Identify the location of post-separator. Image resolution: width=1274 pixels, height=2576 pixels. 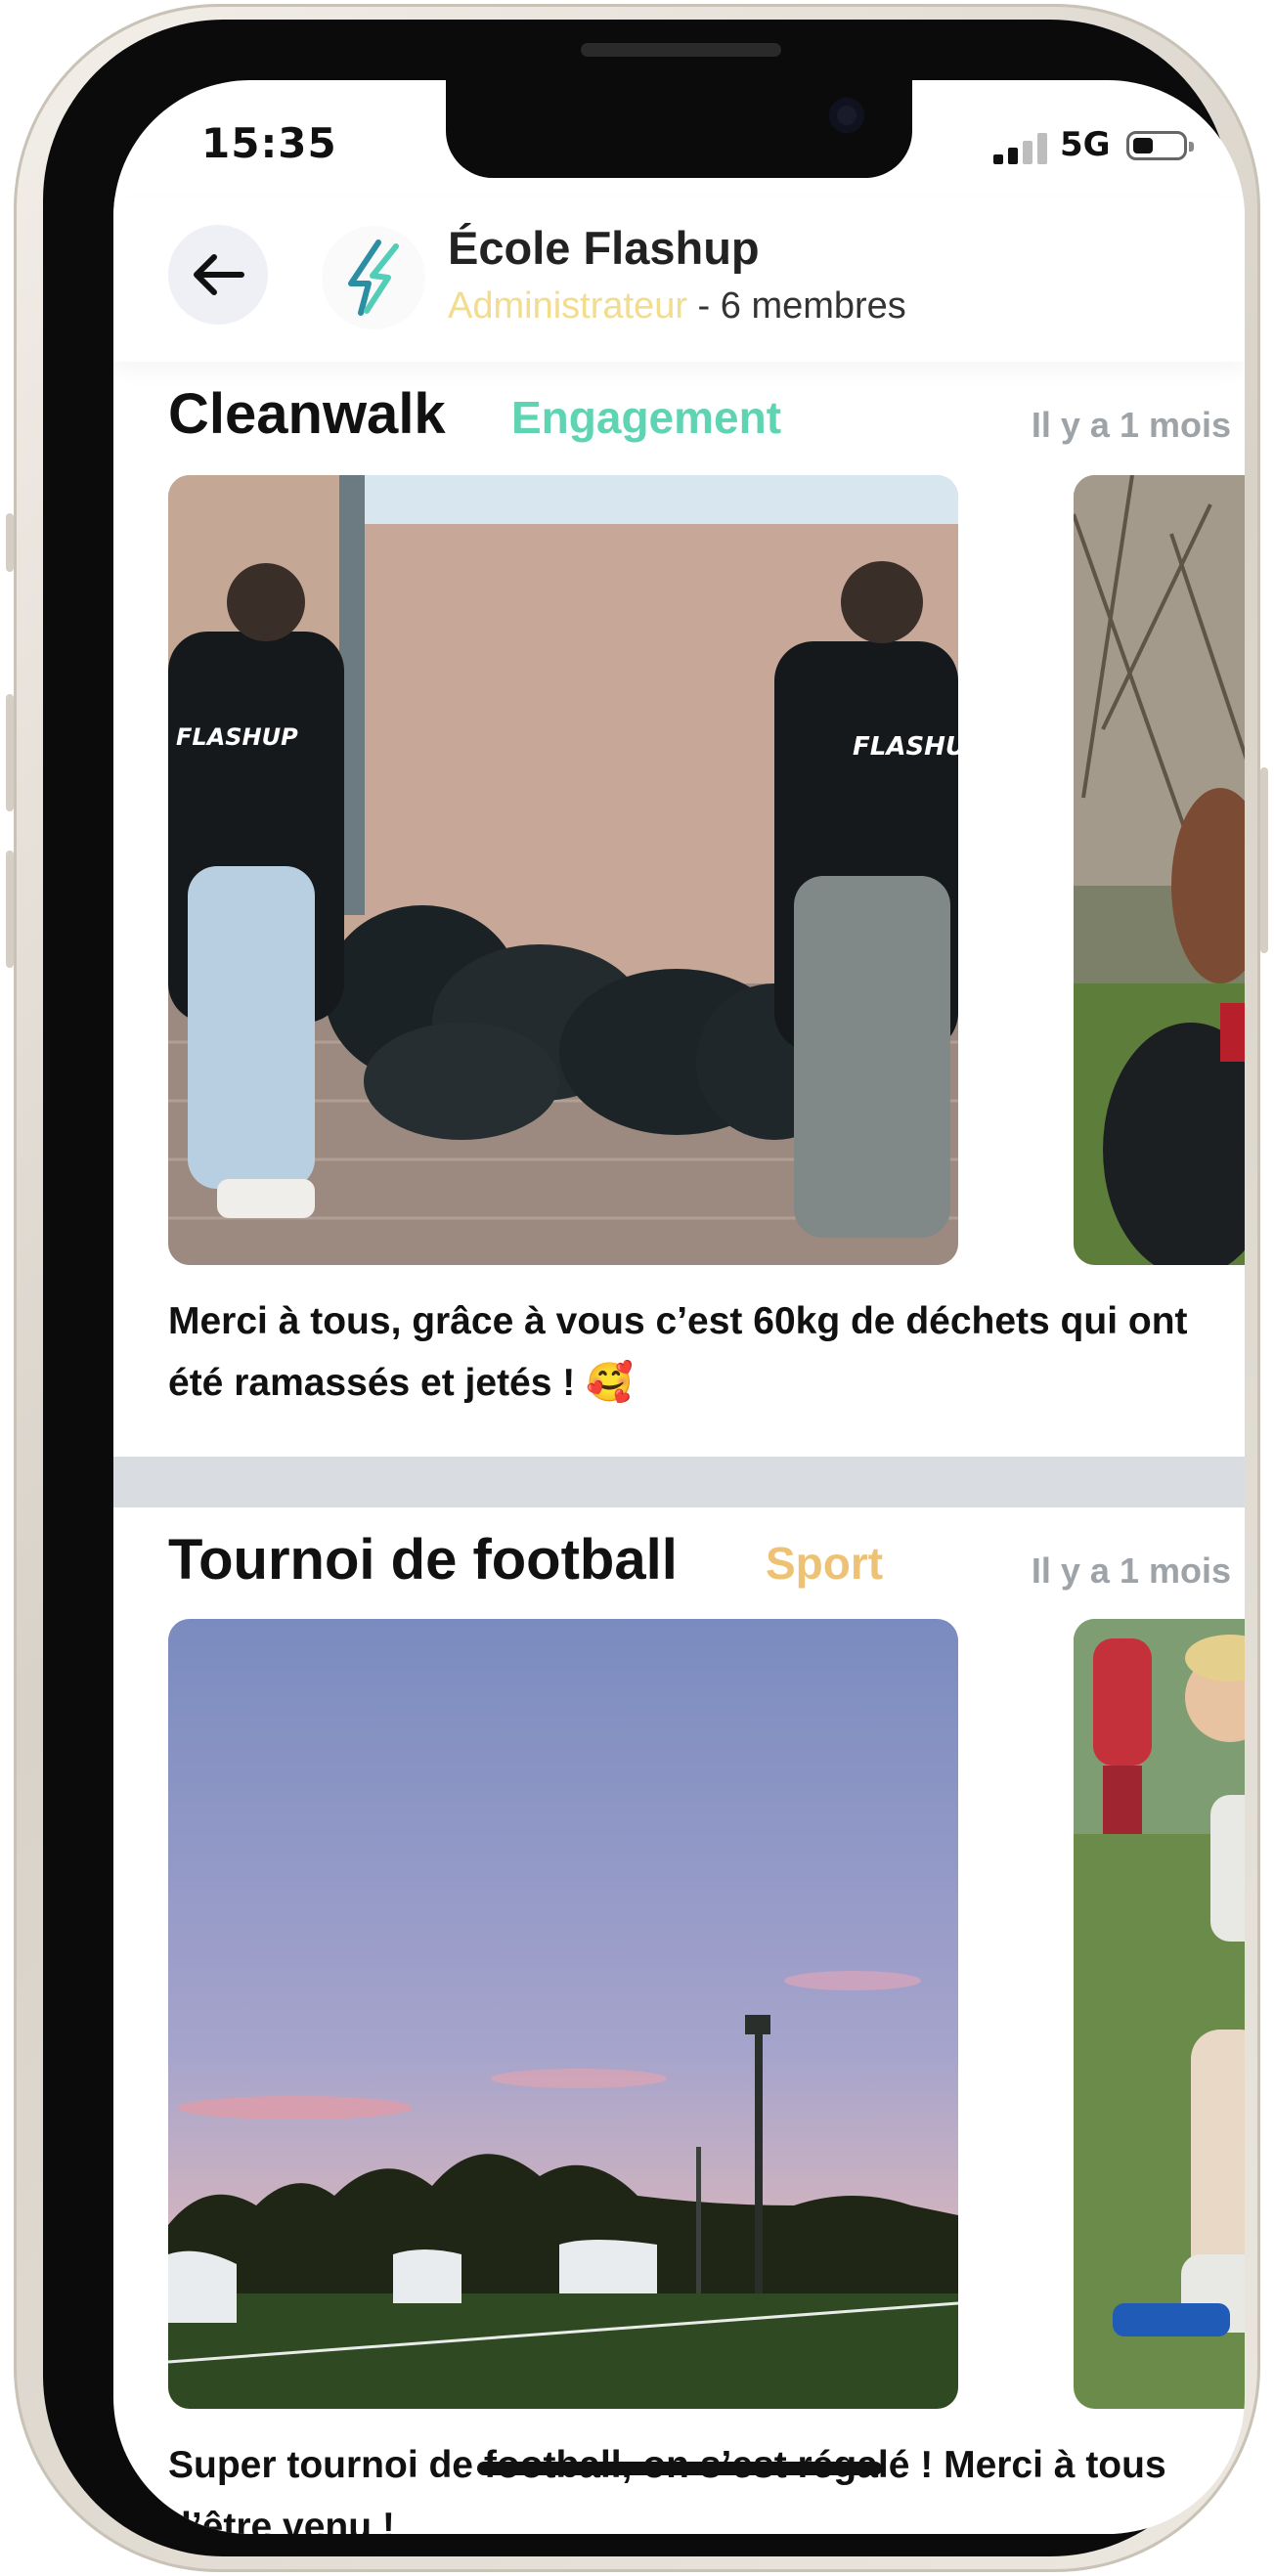
(679, 1482).